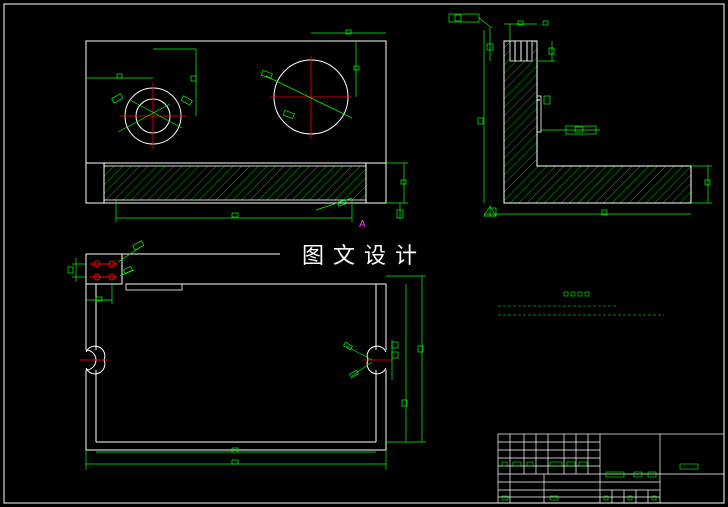  I want to click on front-view-section-hatch, so click(235, 183).